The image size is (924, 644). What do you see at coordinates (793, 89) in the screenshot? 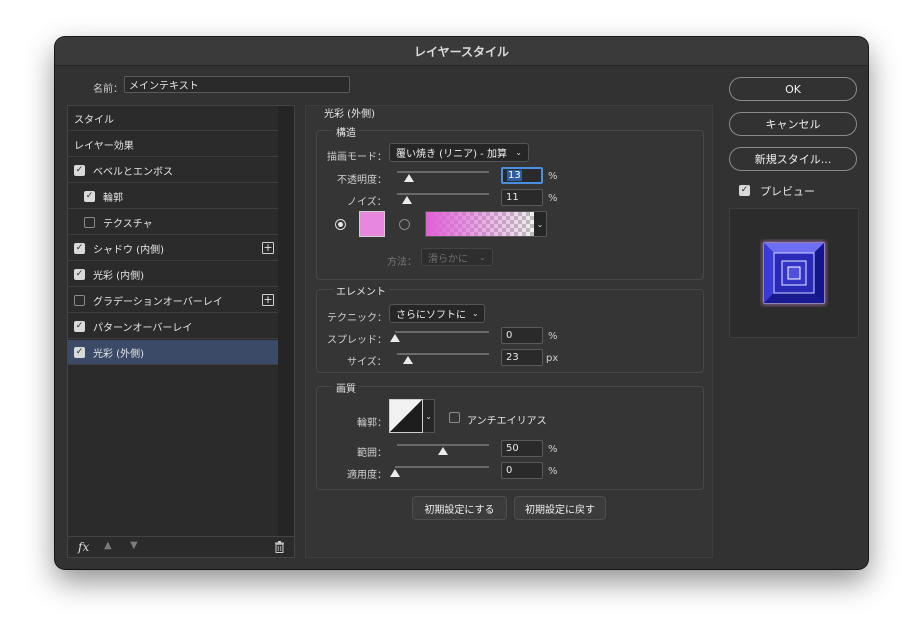
I see `ok-button: OK` at bounding box center [793, 89].